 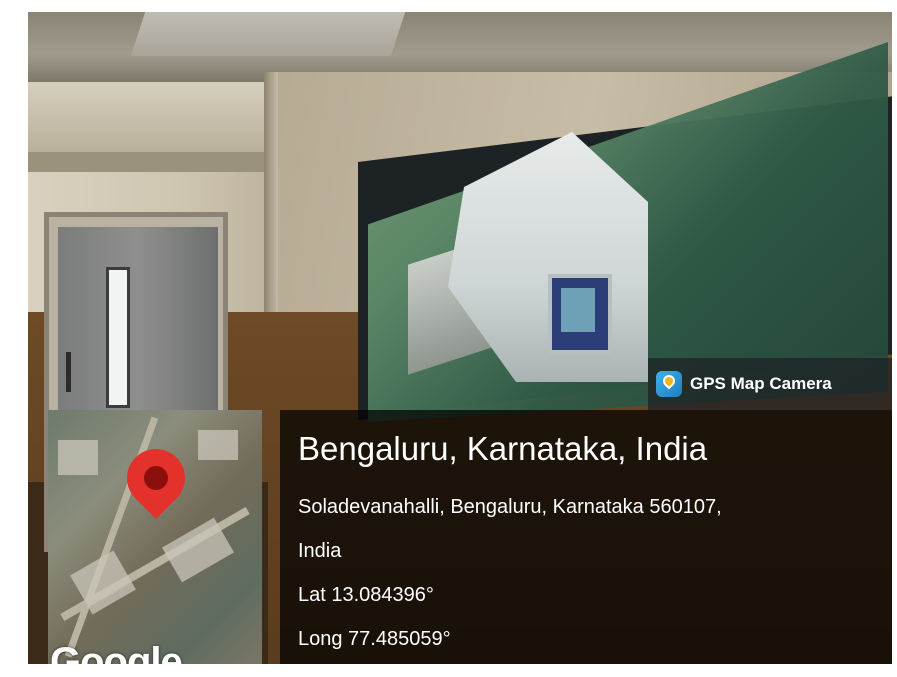 I want to click on map-attribution: Google, so click(x=116, y=652).